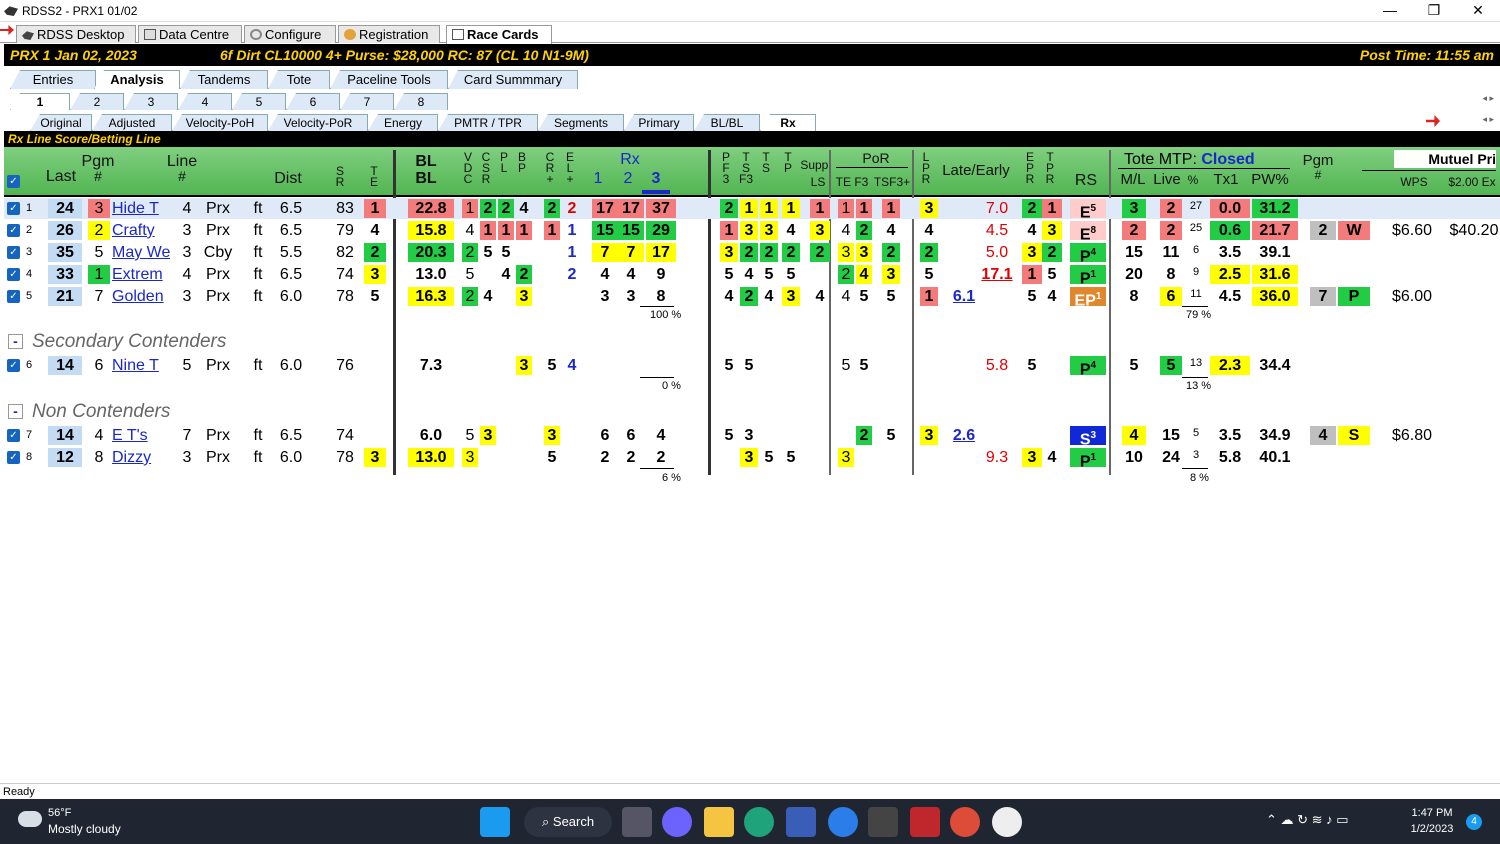 Image resolution: width=1500 pixels, height=844 pixels. Describe the element at coordinates (141, 230) in the screenshot. I see `cell-name: Crafty` at that location.